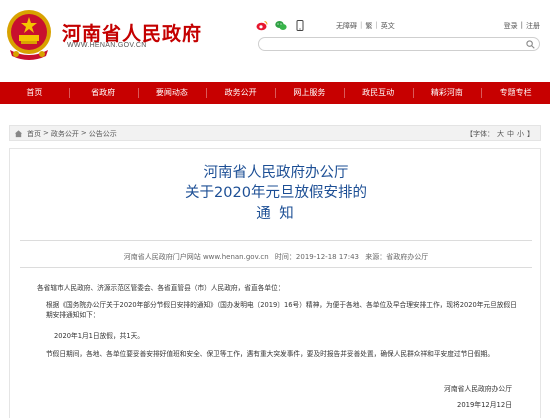  I want to click on article-title-line1: 河南省人民政府办公厅, so click(276, 173).